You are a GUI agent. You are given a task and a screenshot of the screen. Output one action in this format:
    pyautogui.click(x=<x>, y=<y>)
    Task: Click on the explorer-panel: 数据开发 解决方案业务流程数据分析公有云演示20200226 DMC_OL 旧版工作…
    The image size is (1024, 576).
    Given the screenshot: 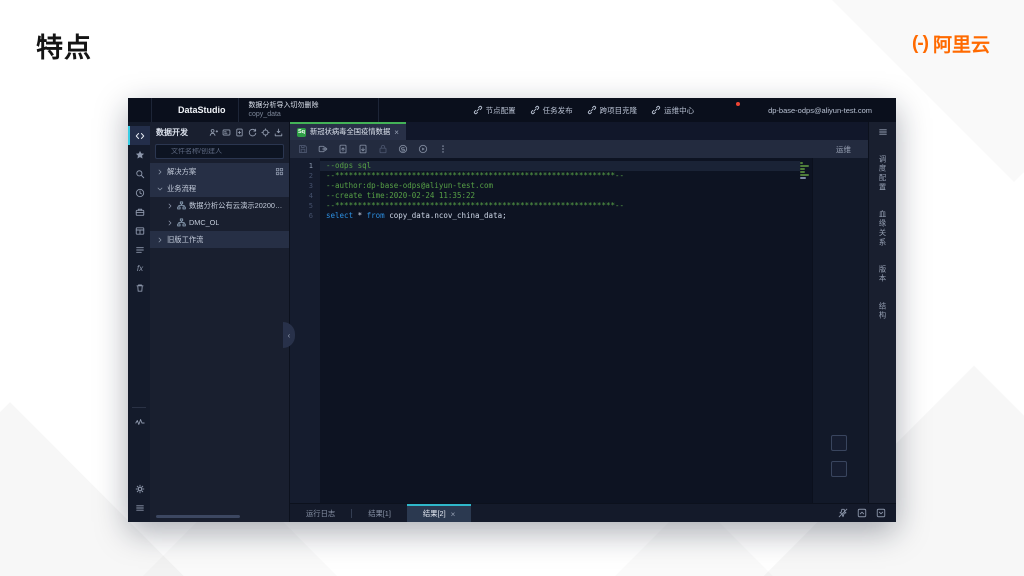 What is the action you would take?
    pyautogui.click(x=222, y=322)
    